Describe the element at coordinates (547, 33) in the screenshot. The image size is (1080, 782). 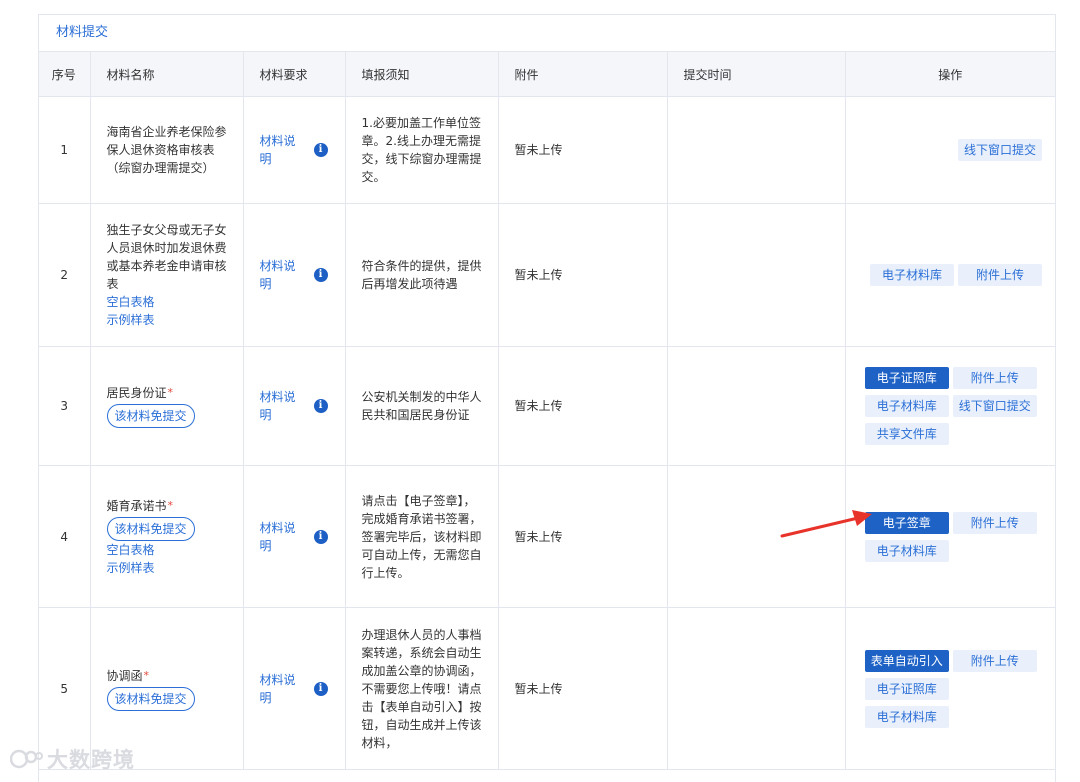
I see `panel-title: 材料提交` at that location.